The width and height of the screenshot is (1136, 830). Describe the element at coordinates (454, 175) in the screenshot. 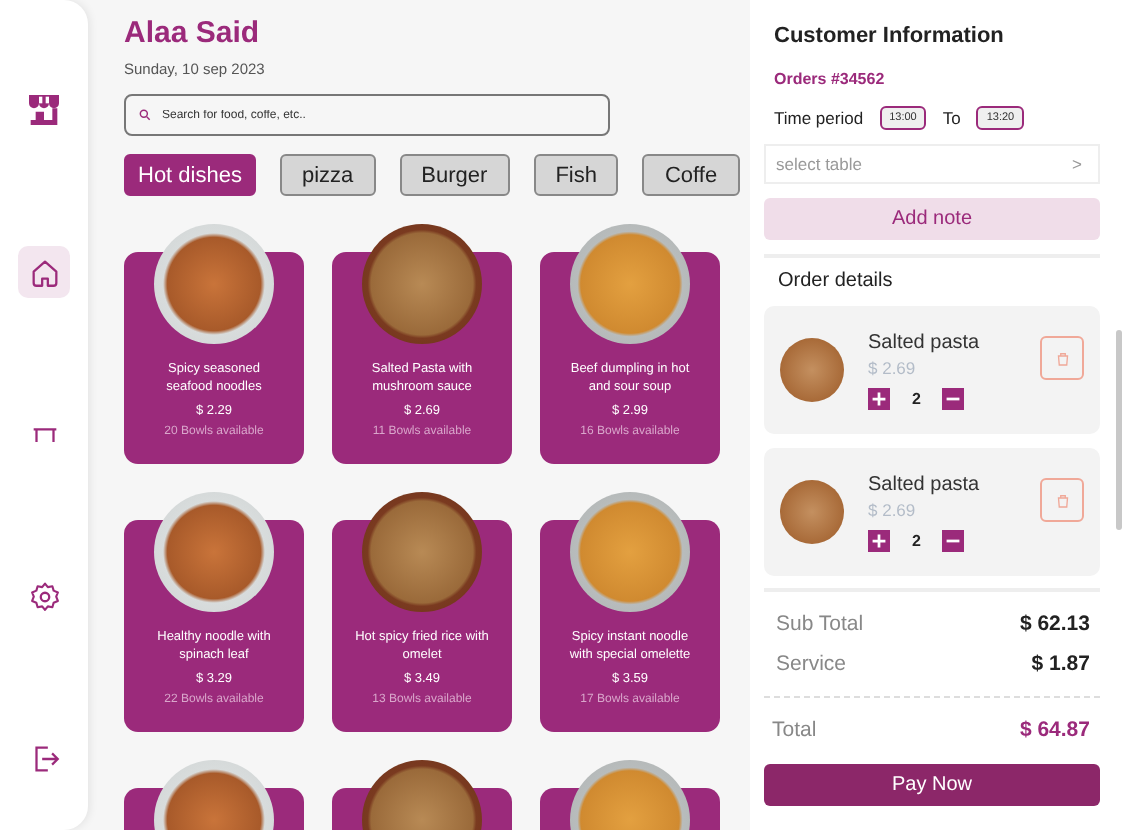

I see `category-tab: Burger` at that location.